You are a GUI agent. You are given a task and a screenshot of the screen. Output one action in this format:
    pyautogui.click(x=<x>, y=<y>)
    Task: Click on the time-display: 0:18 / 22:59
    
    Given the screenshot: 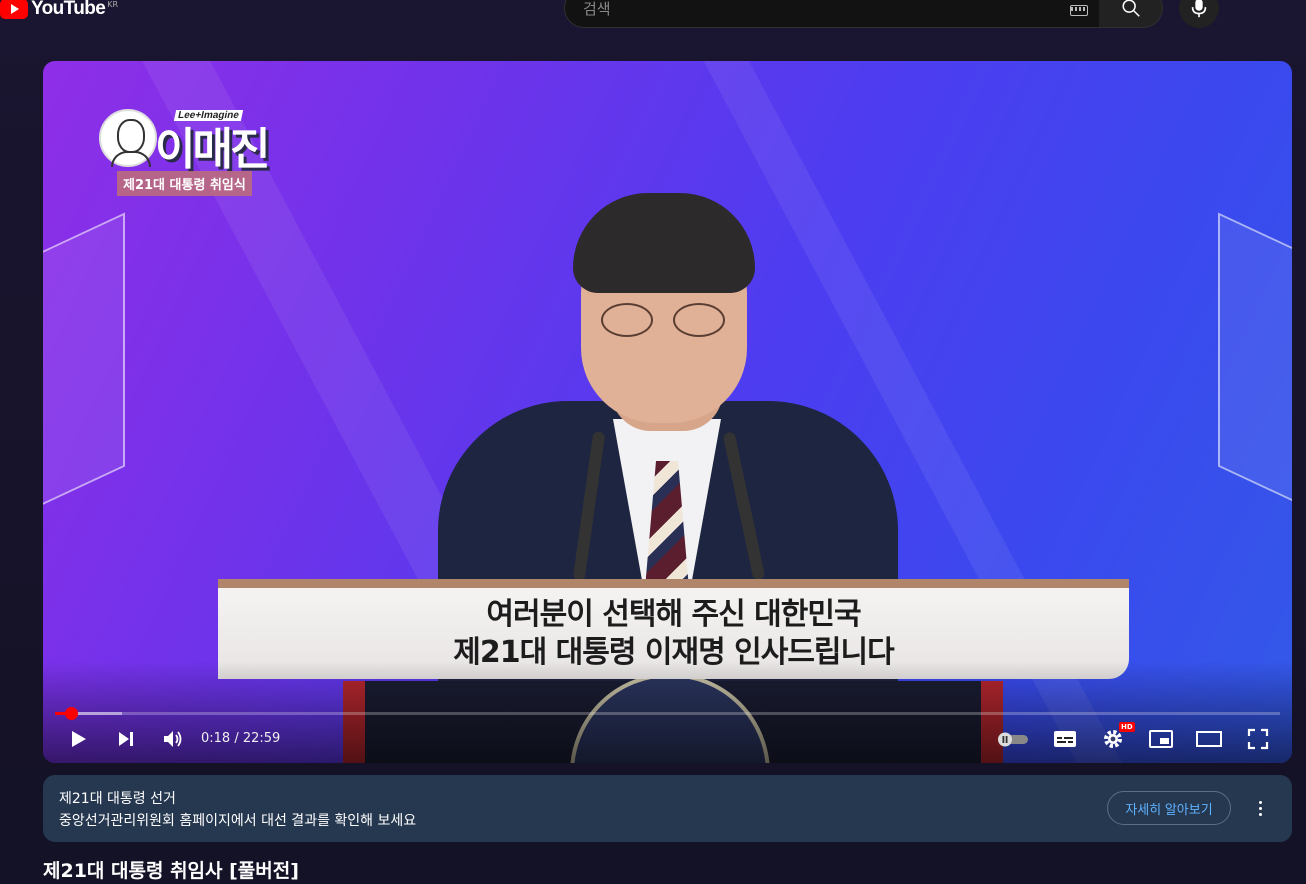 What is the action you would take?
    pyautogui.click(x=240, y=738)
    